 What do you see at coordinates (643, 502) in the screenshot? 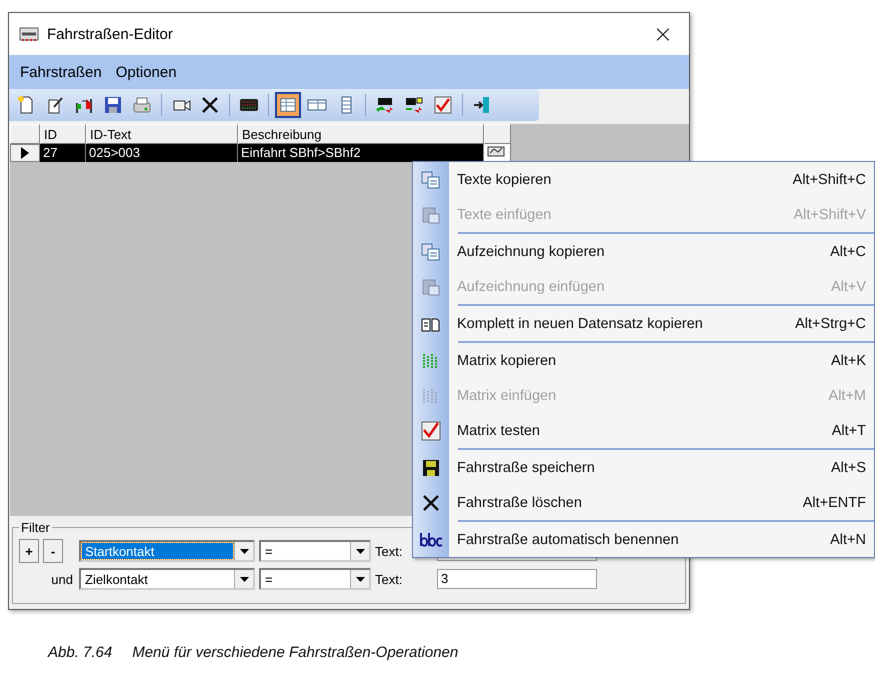
I see `menu-item: Fahrstraße löschen Alt+ENTF` at bounding box center [643, 502].